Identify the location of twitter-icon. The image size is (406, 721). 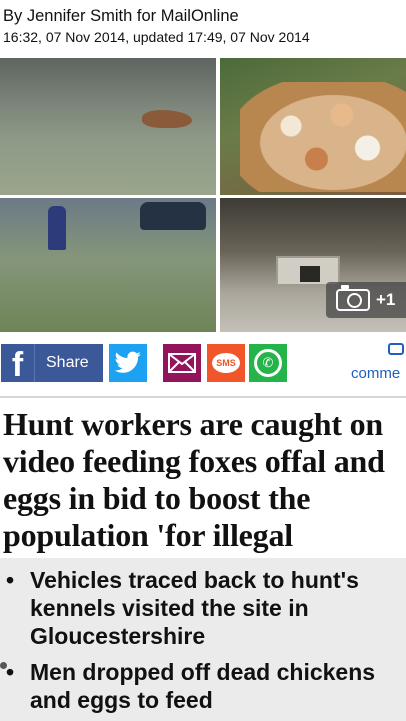
(127, 362).